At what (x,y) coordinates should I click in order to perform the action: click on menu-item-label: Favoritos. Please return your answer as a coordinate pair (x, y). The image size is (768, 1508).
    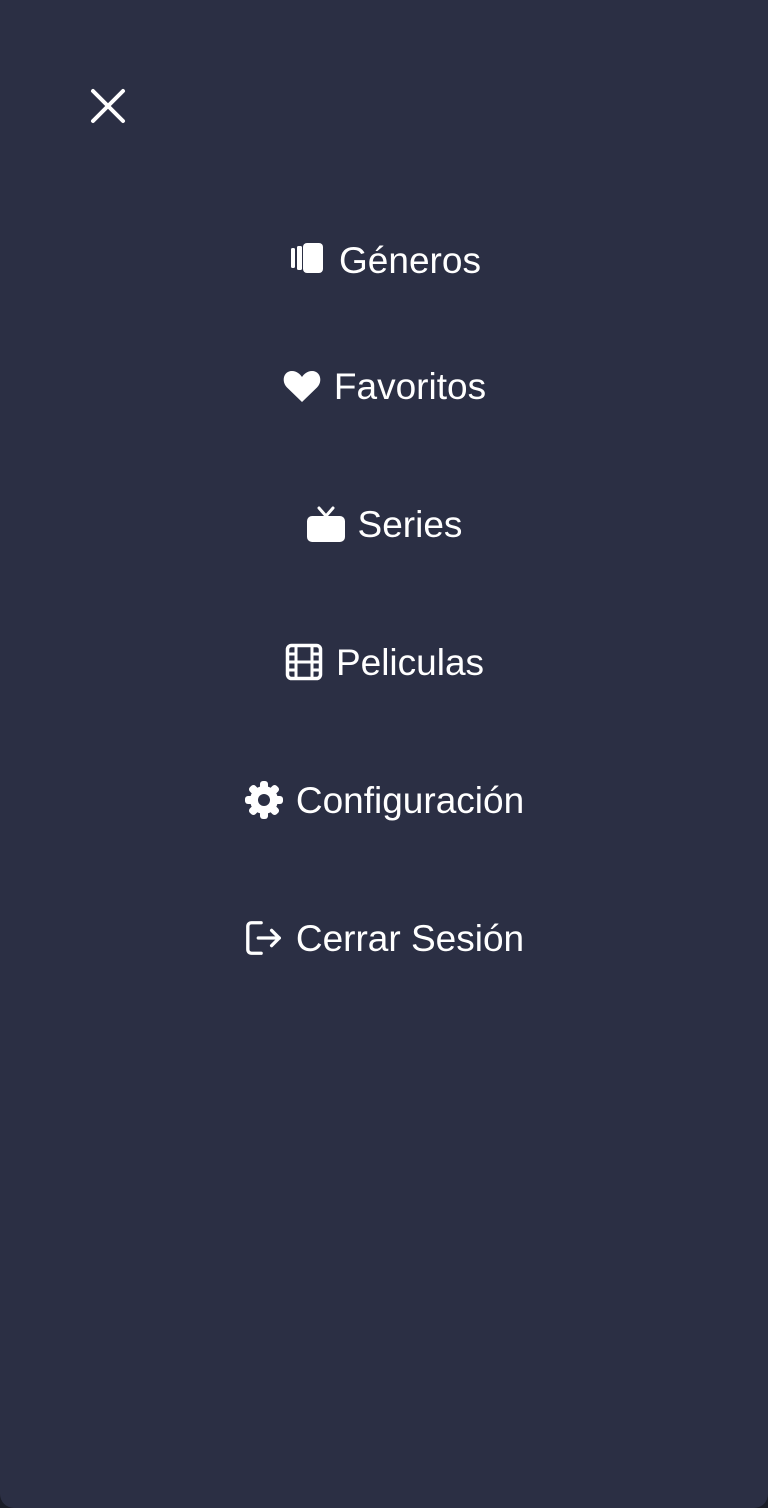
    Looking at the image, I should click on (410, 386).